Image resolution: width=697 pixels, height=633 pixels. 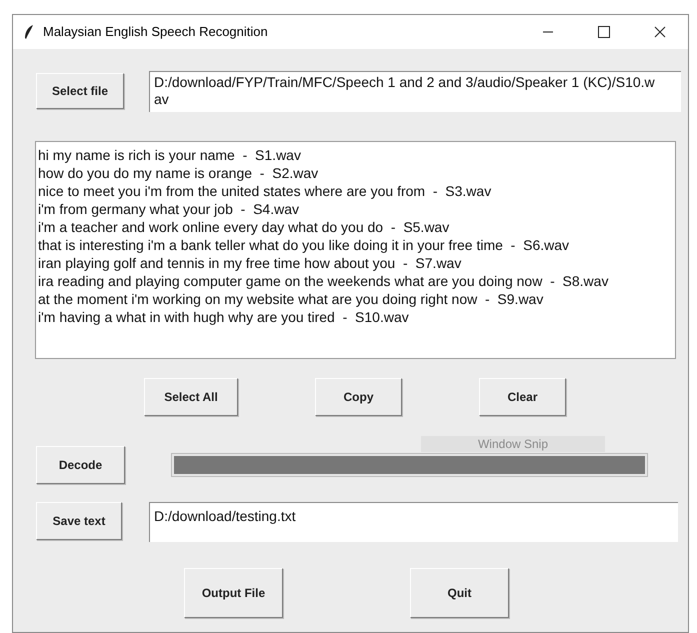 What do you see at coordinates (413, 522) in the screenshot?
I see `save-path-field: D:/download/testing.txt` at bounding box center [413, 522].